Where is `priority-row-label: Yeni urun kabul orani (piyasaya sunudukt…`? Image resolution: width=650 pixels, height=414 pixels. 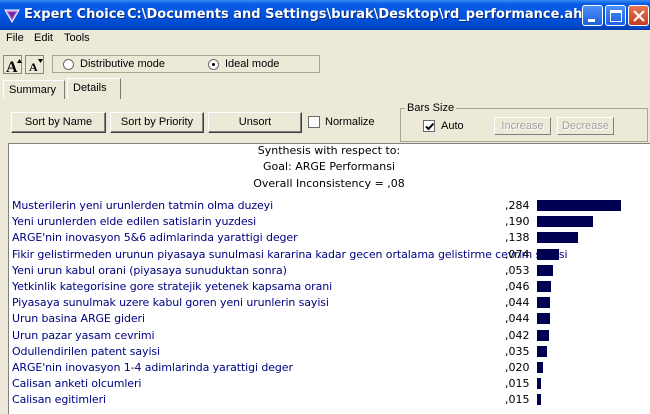
priority-row-label: Yeni urun kabul orani (piyasaya sunudukt… is located at coordinates (149, 270).